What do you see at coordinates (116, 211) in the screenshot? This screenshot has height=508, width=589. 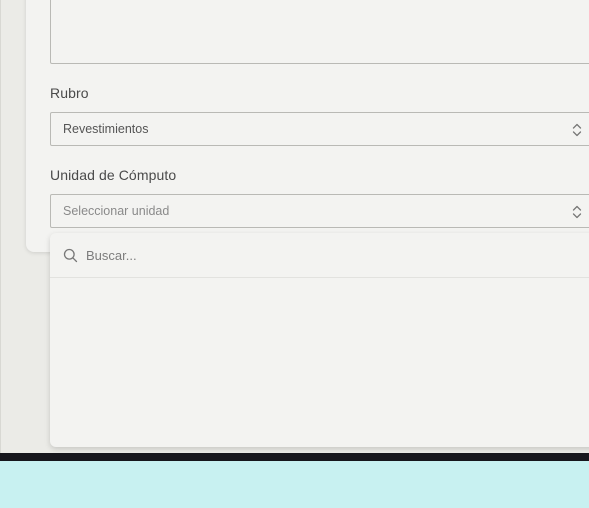 I see `unidad-select-placeholder: Seleccionar unidad` at bounding box center [116, 211].